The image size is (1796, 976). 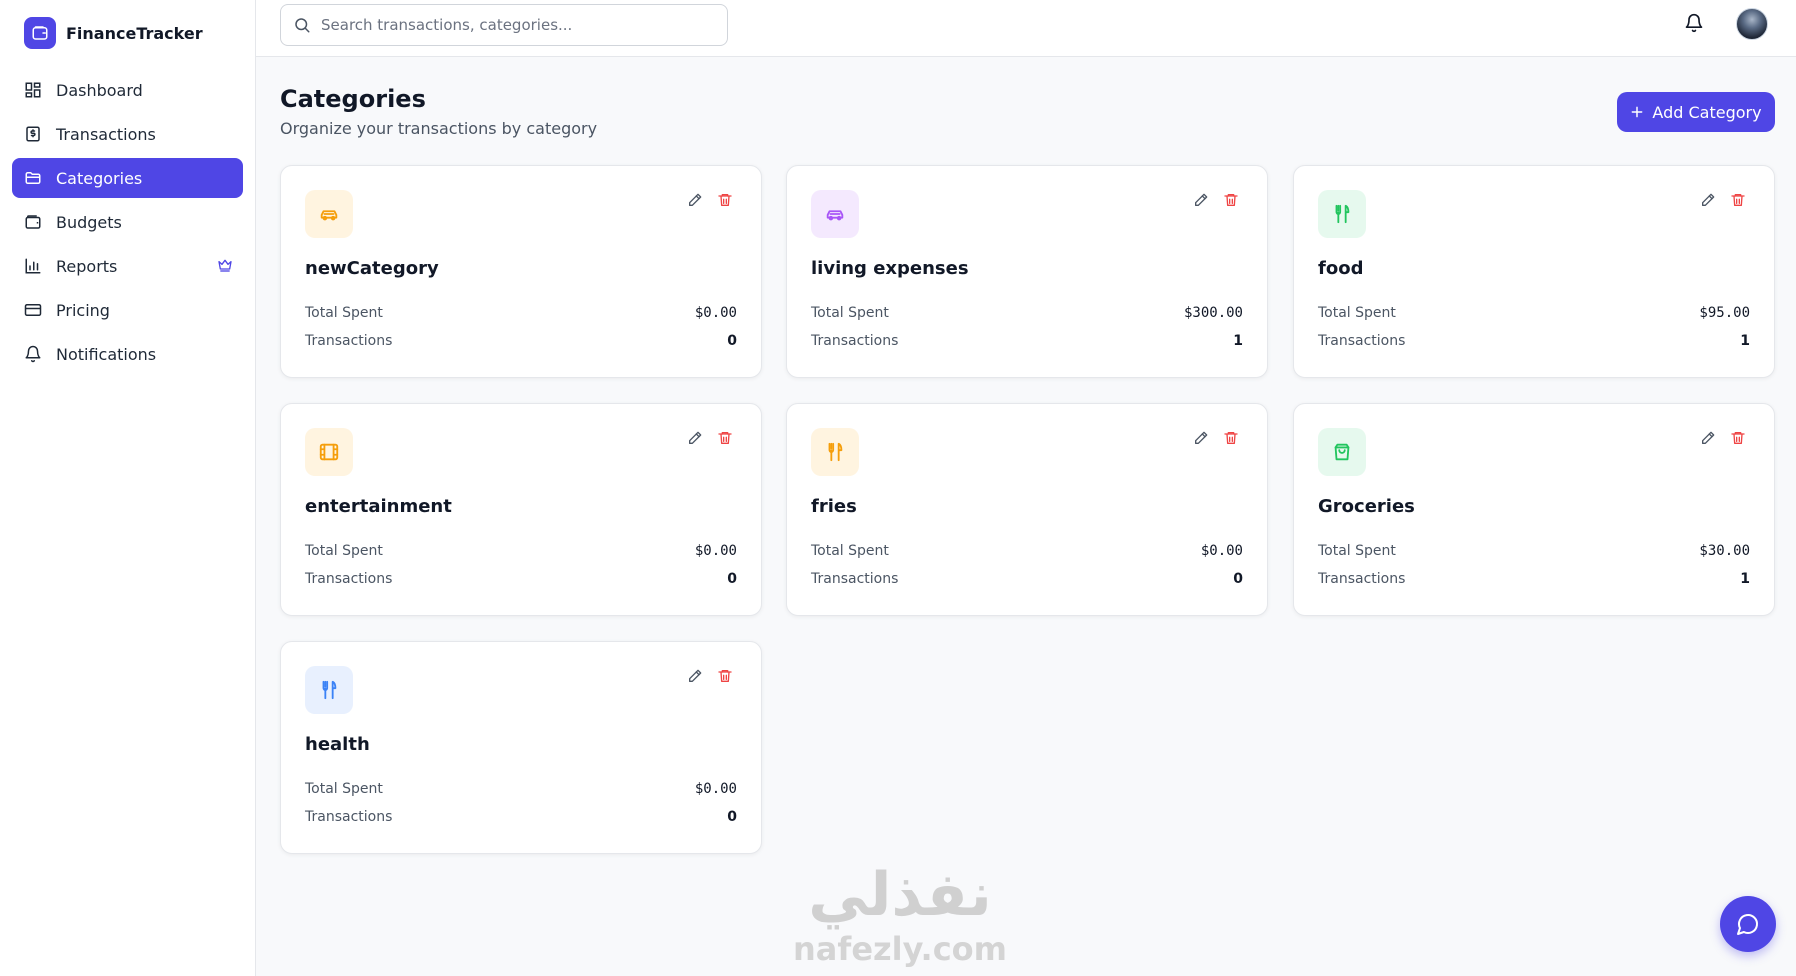 I want to click on chat-button, so click(x=1748, y=924).